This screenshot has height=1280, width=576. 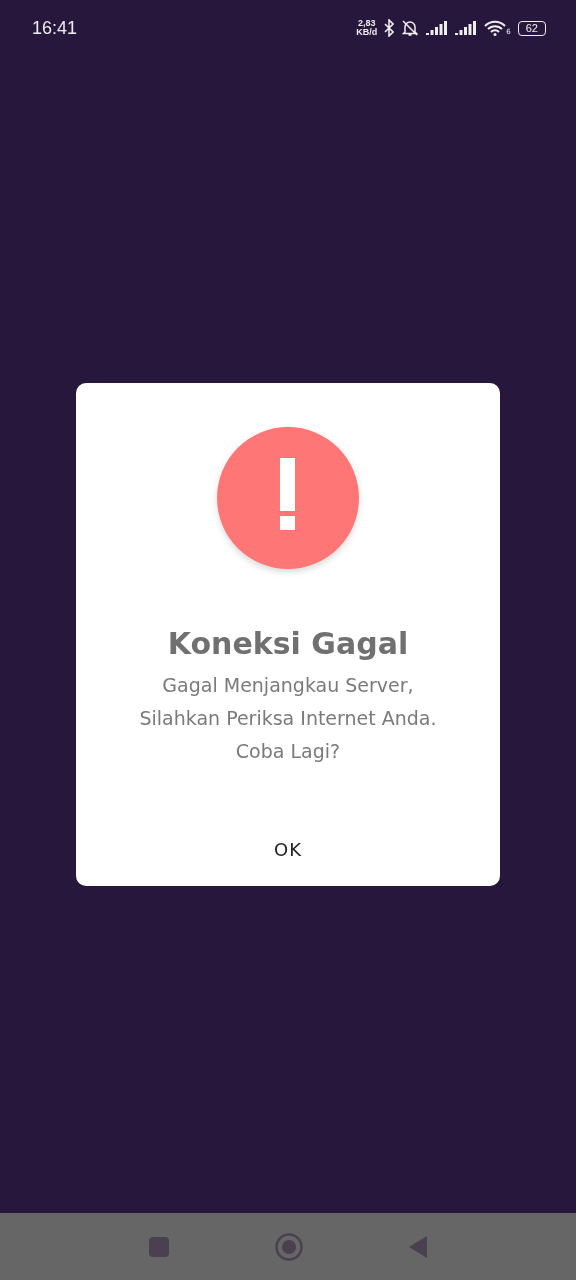 I want to click on home-icon, so click(x=289, y=1246).